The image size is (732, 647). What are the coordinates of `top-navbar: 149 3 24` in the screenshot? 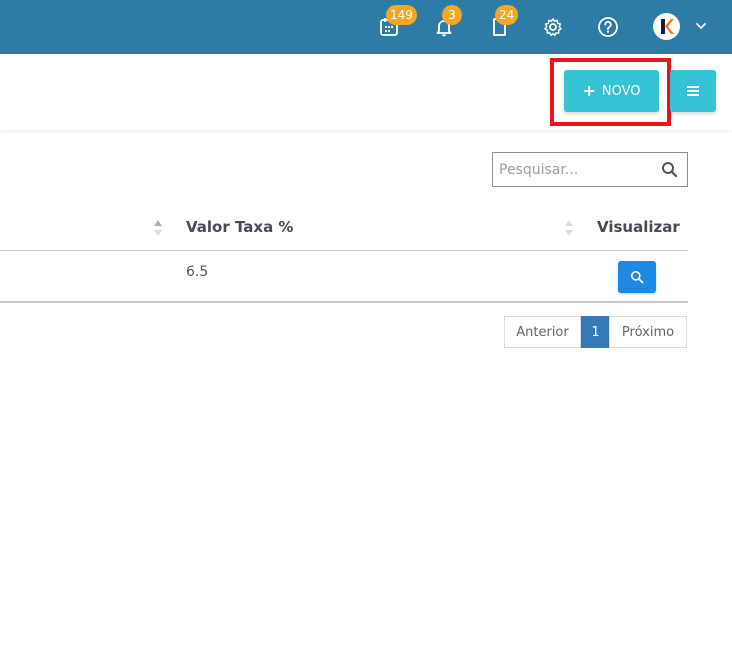 It's located at (366, 27).